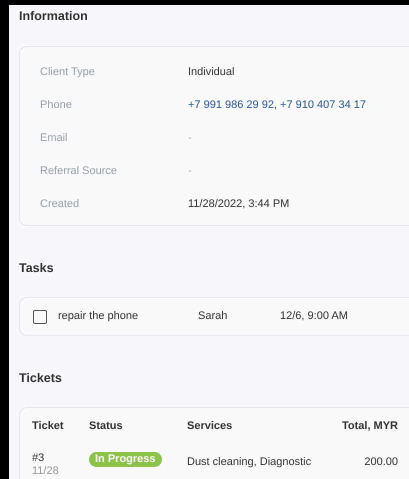 Image resolution: width=409 pixels, height=479 pixels. I want to click on table-cell: 200.00, so click(381, 462).